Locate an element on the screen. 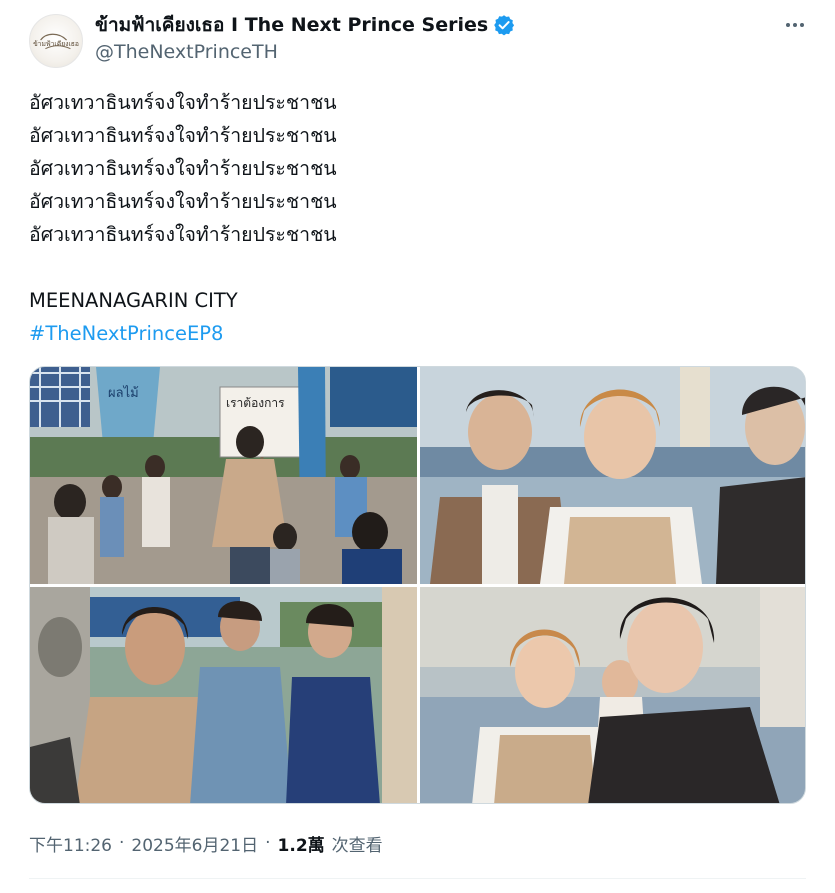 This screenshot has height=893, width=835. tweet-city-line: MEENANAGARIN CITY is located at coordinates (133, 300).